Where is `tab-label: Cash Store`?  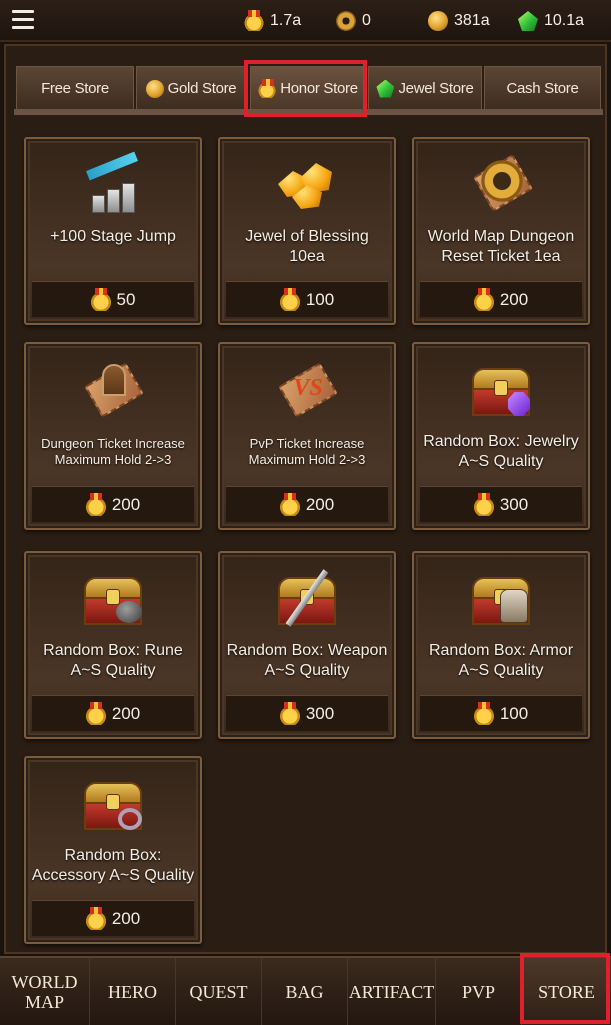 tab-label: Cash Store is located at coordinates (542, 88).